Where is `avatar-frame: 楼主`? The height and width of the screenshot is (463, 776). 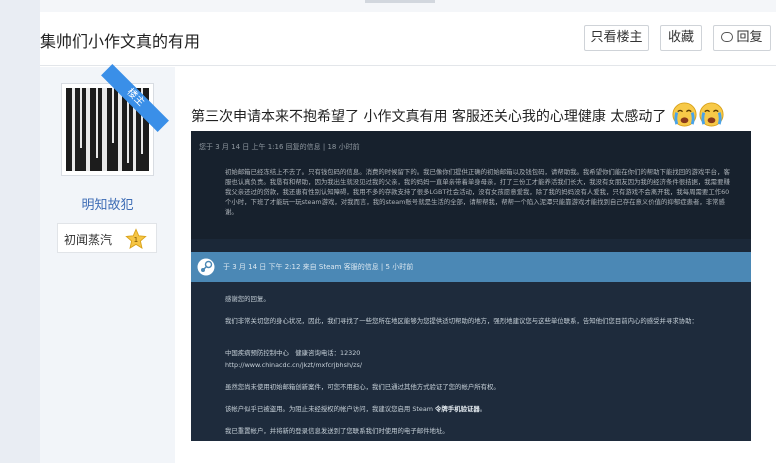 avatar-frame: 楼主 is located at coordinates (115, 120).